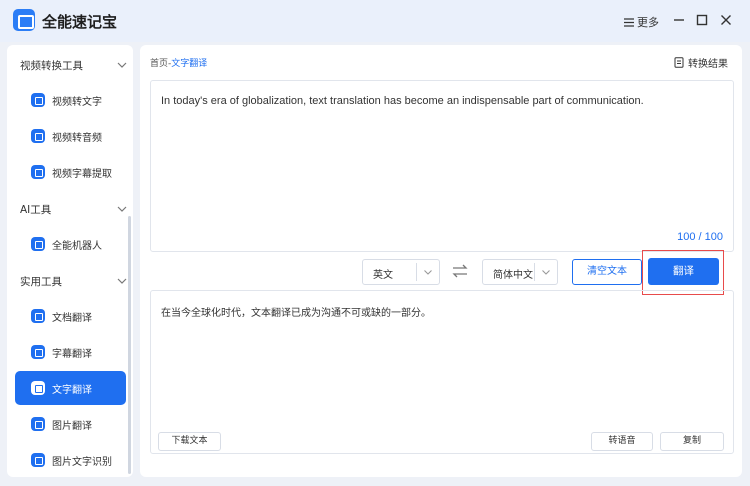  What do you see at coordinates (383, 275) in the screenshot?
I see `source-language-value: 英文` at bounding box center [383, 275].